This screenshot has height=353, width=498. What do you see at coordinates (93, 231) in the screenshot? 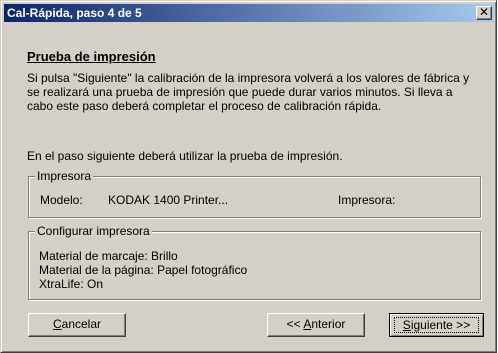
I see `config-group-legend: Configurar impresora` at bounding box center [93, 231].